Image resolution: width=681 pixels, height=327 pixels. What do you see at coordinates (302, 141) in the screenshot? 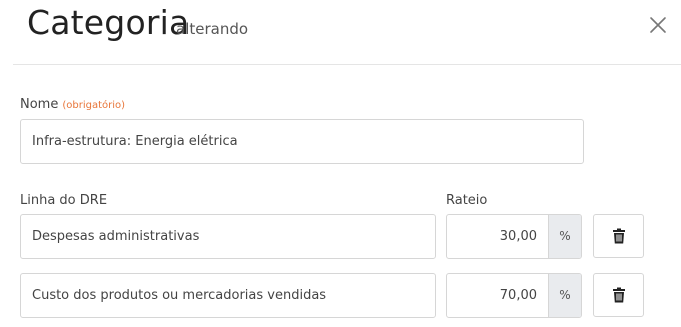
I see `nome-input: Infra-estrutura: Energia elétrica` at bounding box center [302, 141].